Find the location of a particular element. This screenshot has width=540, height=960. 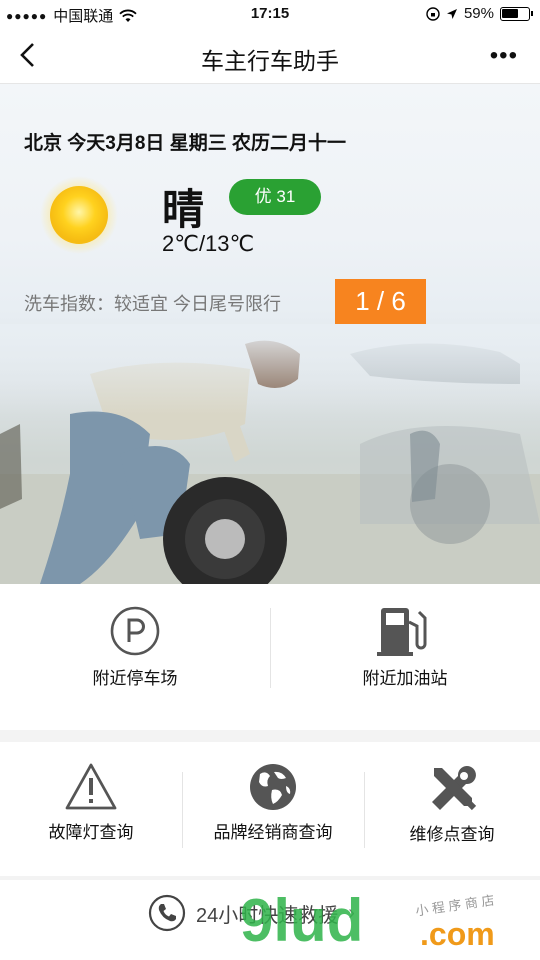

section-separator is located at coordinates (270, 736).